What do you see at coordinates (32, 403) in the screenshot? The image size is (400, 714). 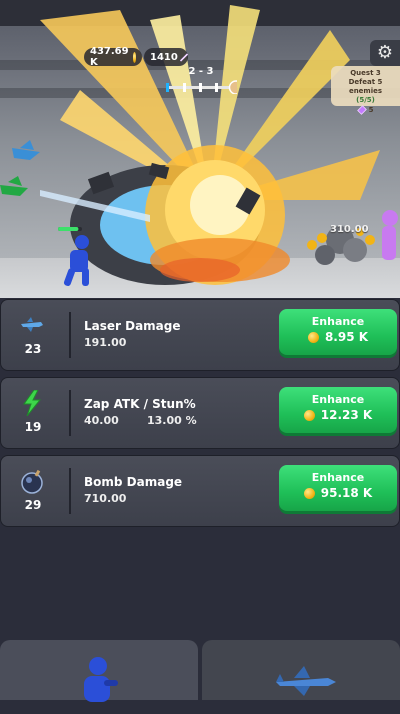 I see `lightning-icon` at bounding box center [32, 403].